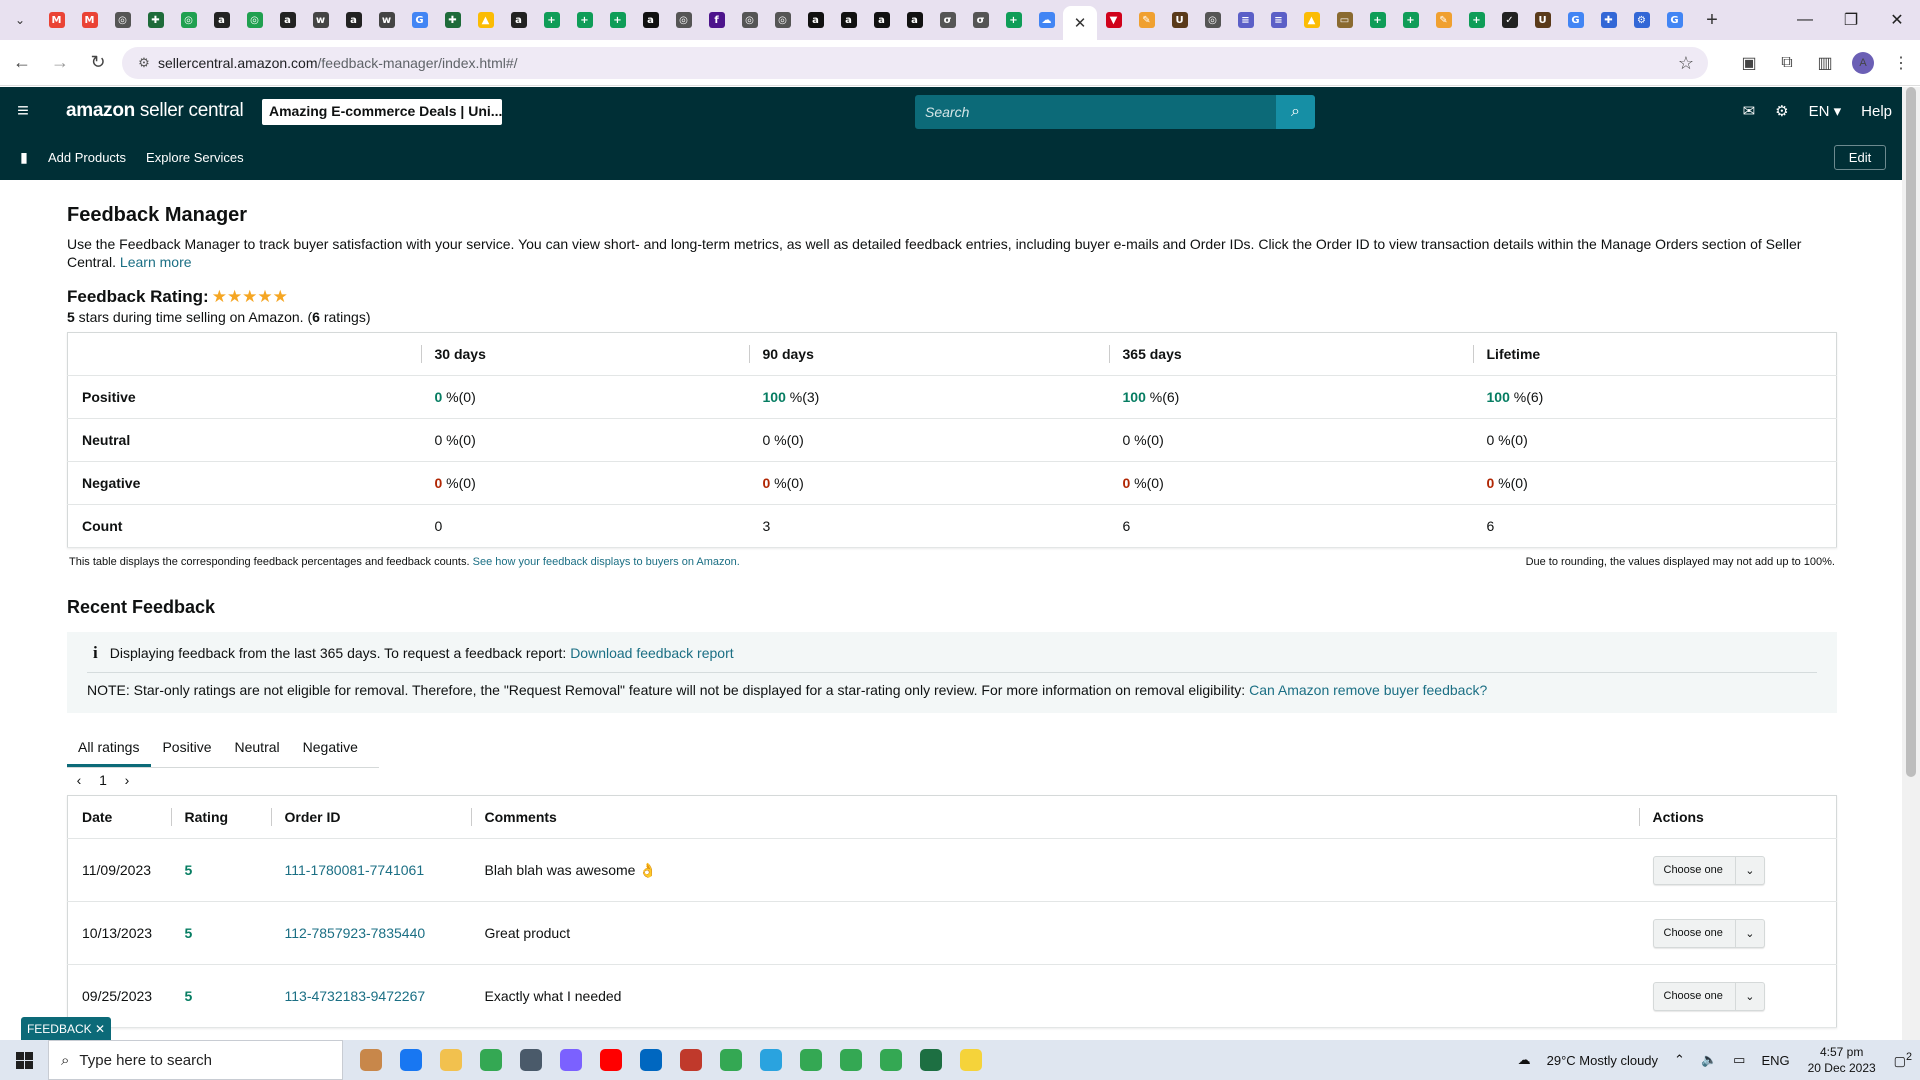 This screenshot has height=1080, width=1920. Describe the element at coordinates (1787, 63) in the screenshot. I see `extensions-puzzle-icon: ⧉` at that location.